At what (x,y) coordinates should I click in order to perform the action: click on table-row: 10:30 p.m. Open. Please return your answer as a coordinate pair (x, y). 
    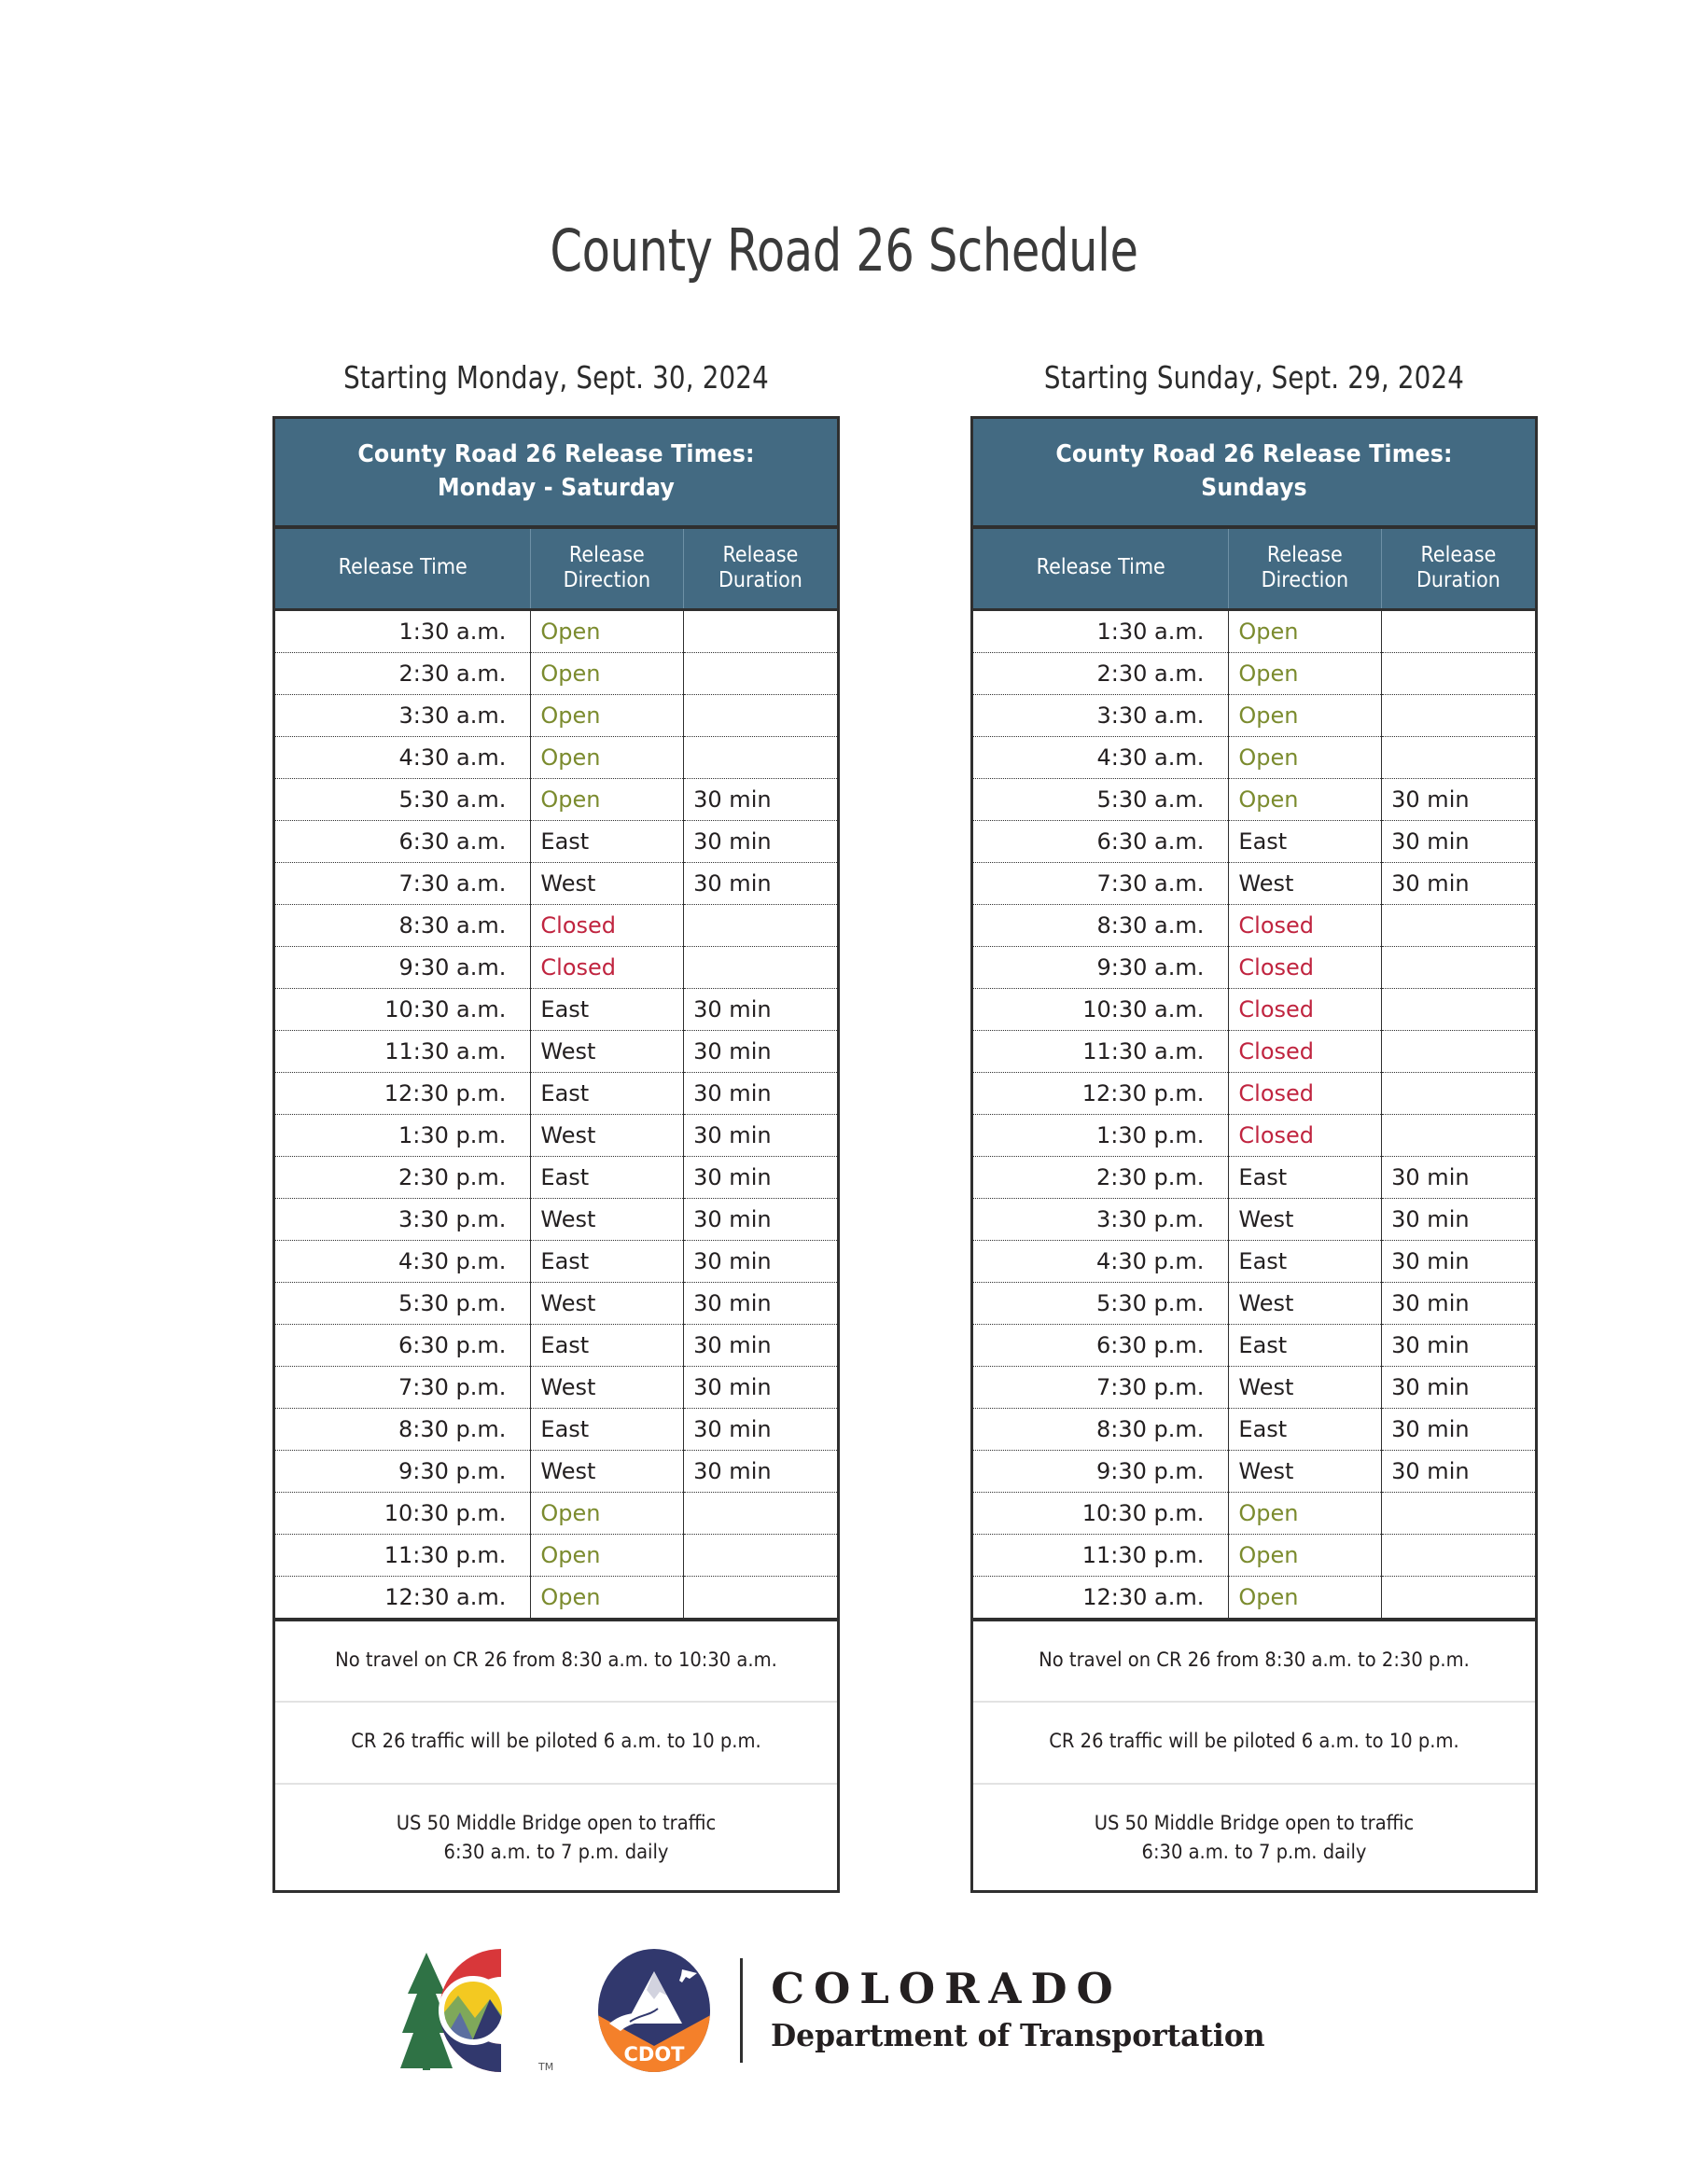
    Looking at the image, I should click on (556, 1513).